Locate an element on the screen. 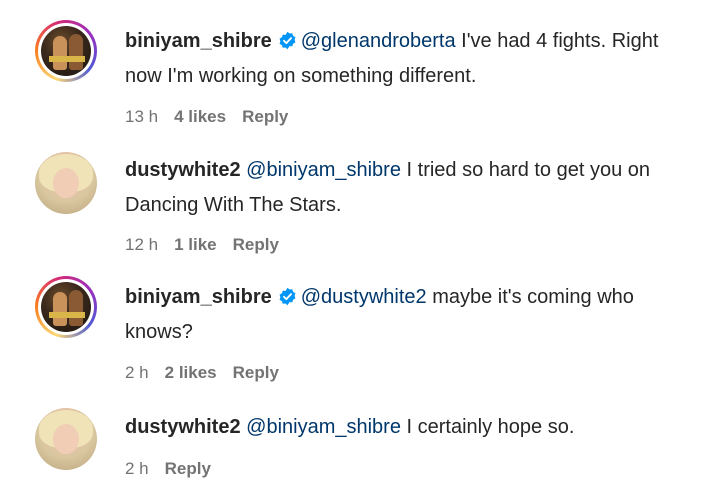  comment-meta: 13 h 4 likes Reply is located at coordinates (214, 117).